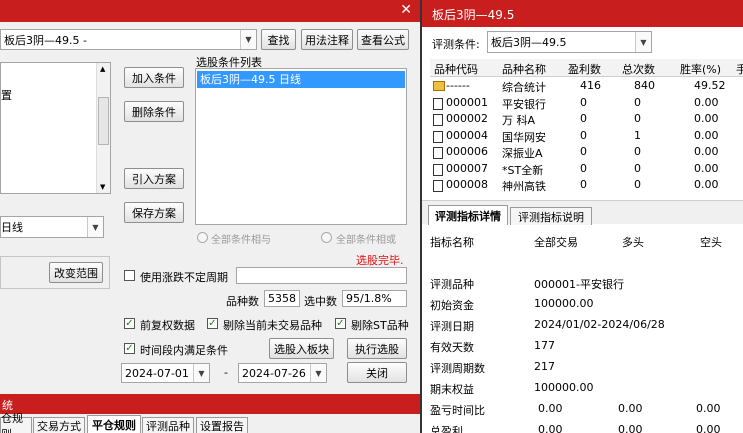 This screenshot has height=433, width=743. Describe the element at coordinates (242, 301) in the screenshot. I see `stock-count-label: 品种数` at that location.